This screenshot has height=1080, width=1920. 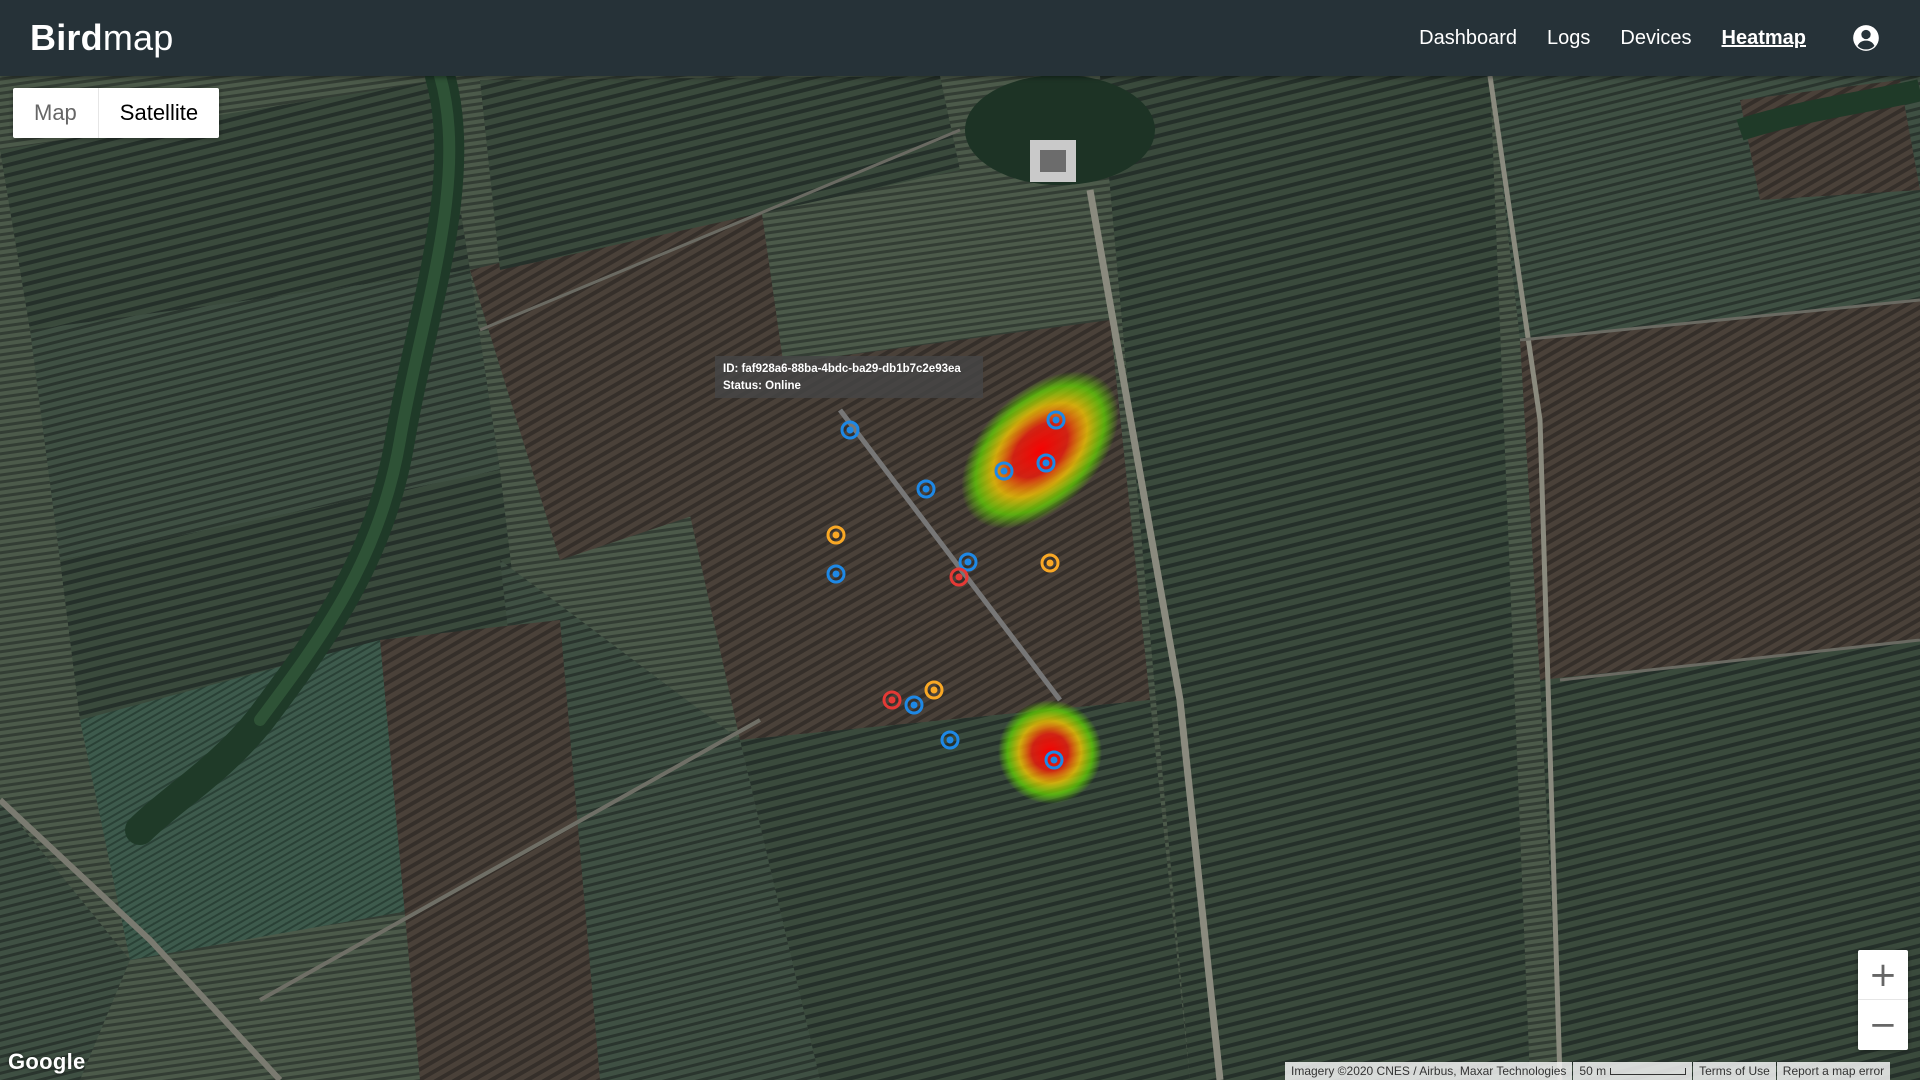 What do you see at coordinates (960, 38) in the screenshot?
I see `app-bar: Birdmap Dashboard Logs Devices Heatmap` at bounding box center [960, 38].